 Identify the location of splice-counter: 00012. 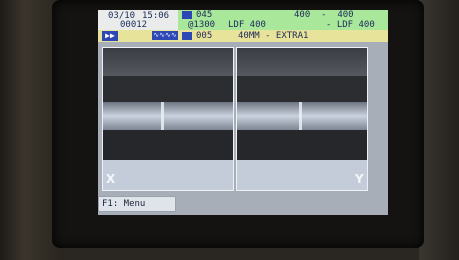
(134, 25).